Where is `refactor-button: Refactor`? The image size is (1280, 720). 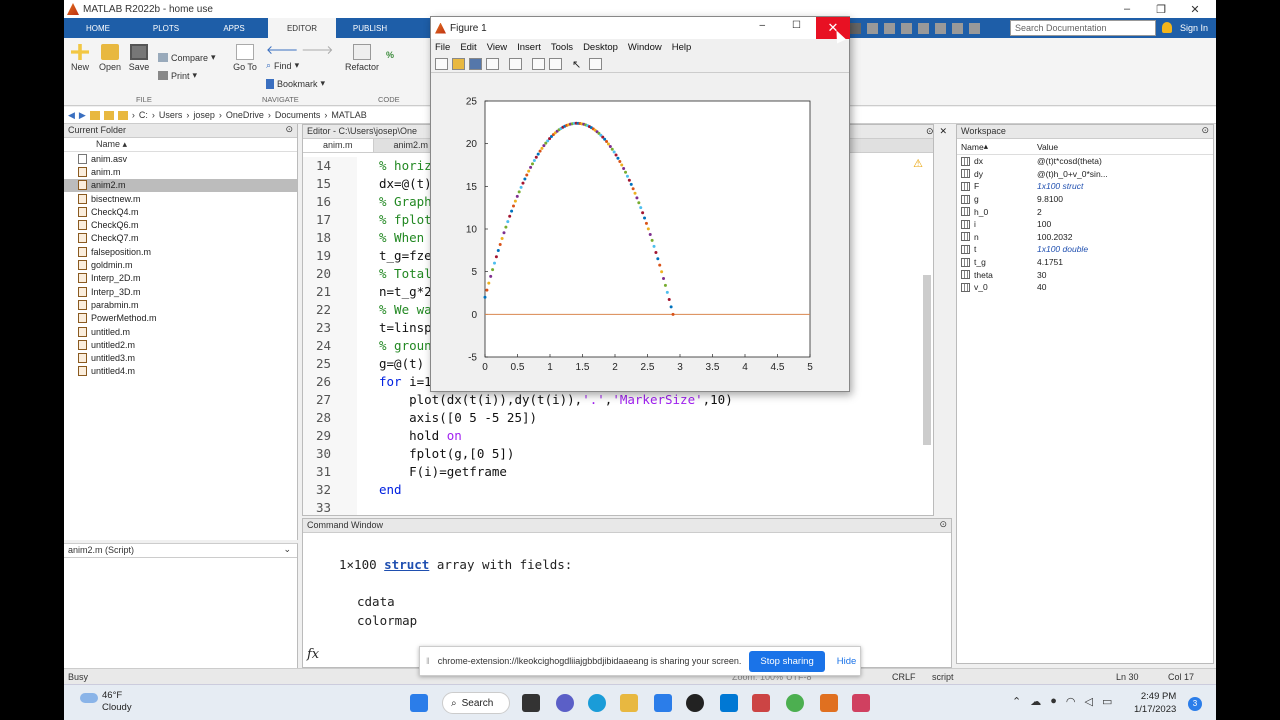
refactor-button: Refactor is located at coordinates (362, 58).